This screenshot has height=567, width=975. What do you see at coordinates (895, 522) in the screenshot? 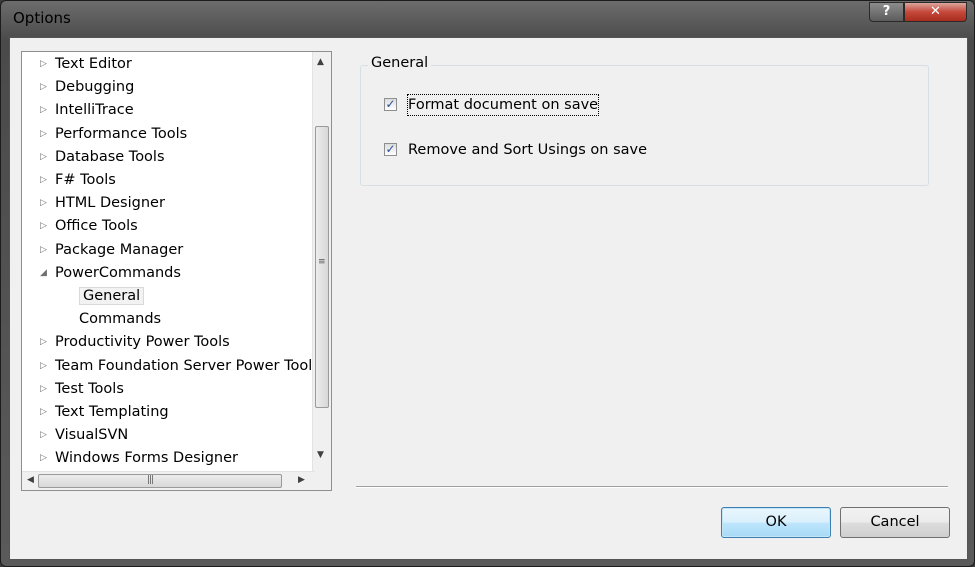
I see `cancel-button: Cancel` at bounding box center [895, 522].